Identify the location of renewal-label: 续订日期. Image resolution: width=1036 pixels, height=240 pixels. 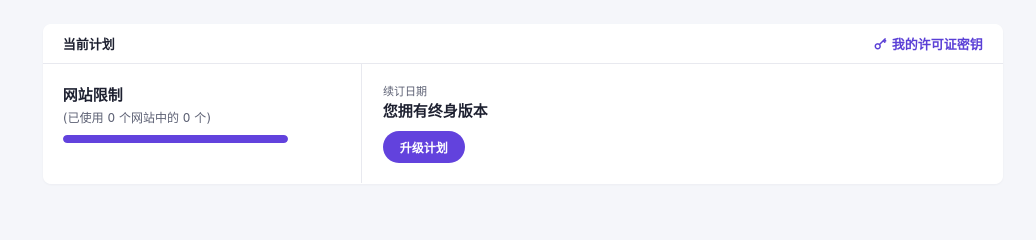
(405, 91).